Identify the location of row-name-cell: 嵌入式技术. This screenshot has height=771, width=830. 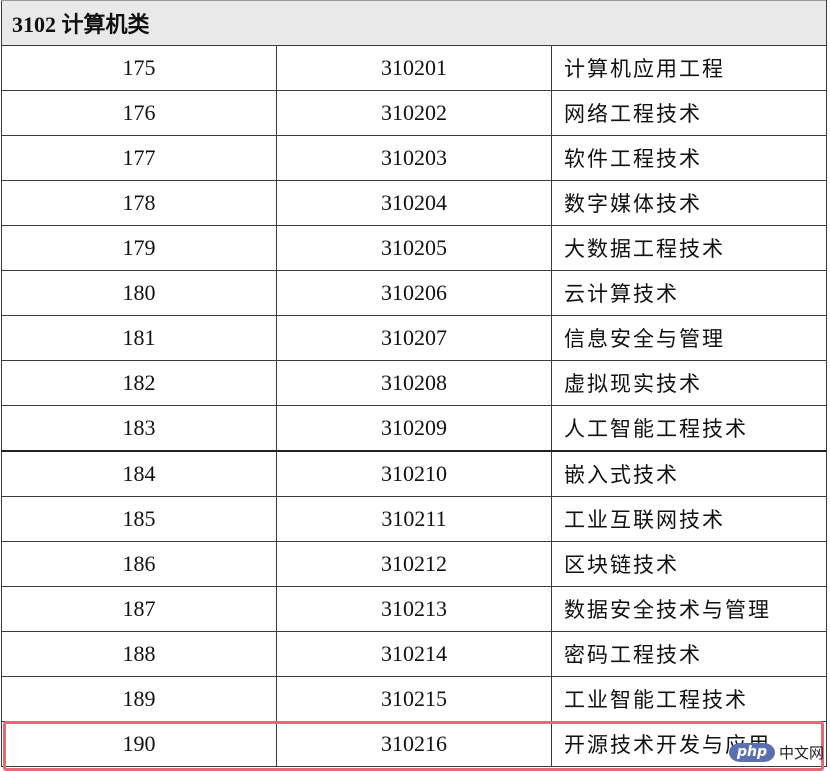
(689, 473).